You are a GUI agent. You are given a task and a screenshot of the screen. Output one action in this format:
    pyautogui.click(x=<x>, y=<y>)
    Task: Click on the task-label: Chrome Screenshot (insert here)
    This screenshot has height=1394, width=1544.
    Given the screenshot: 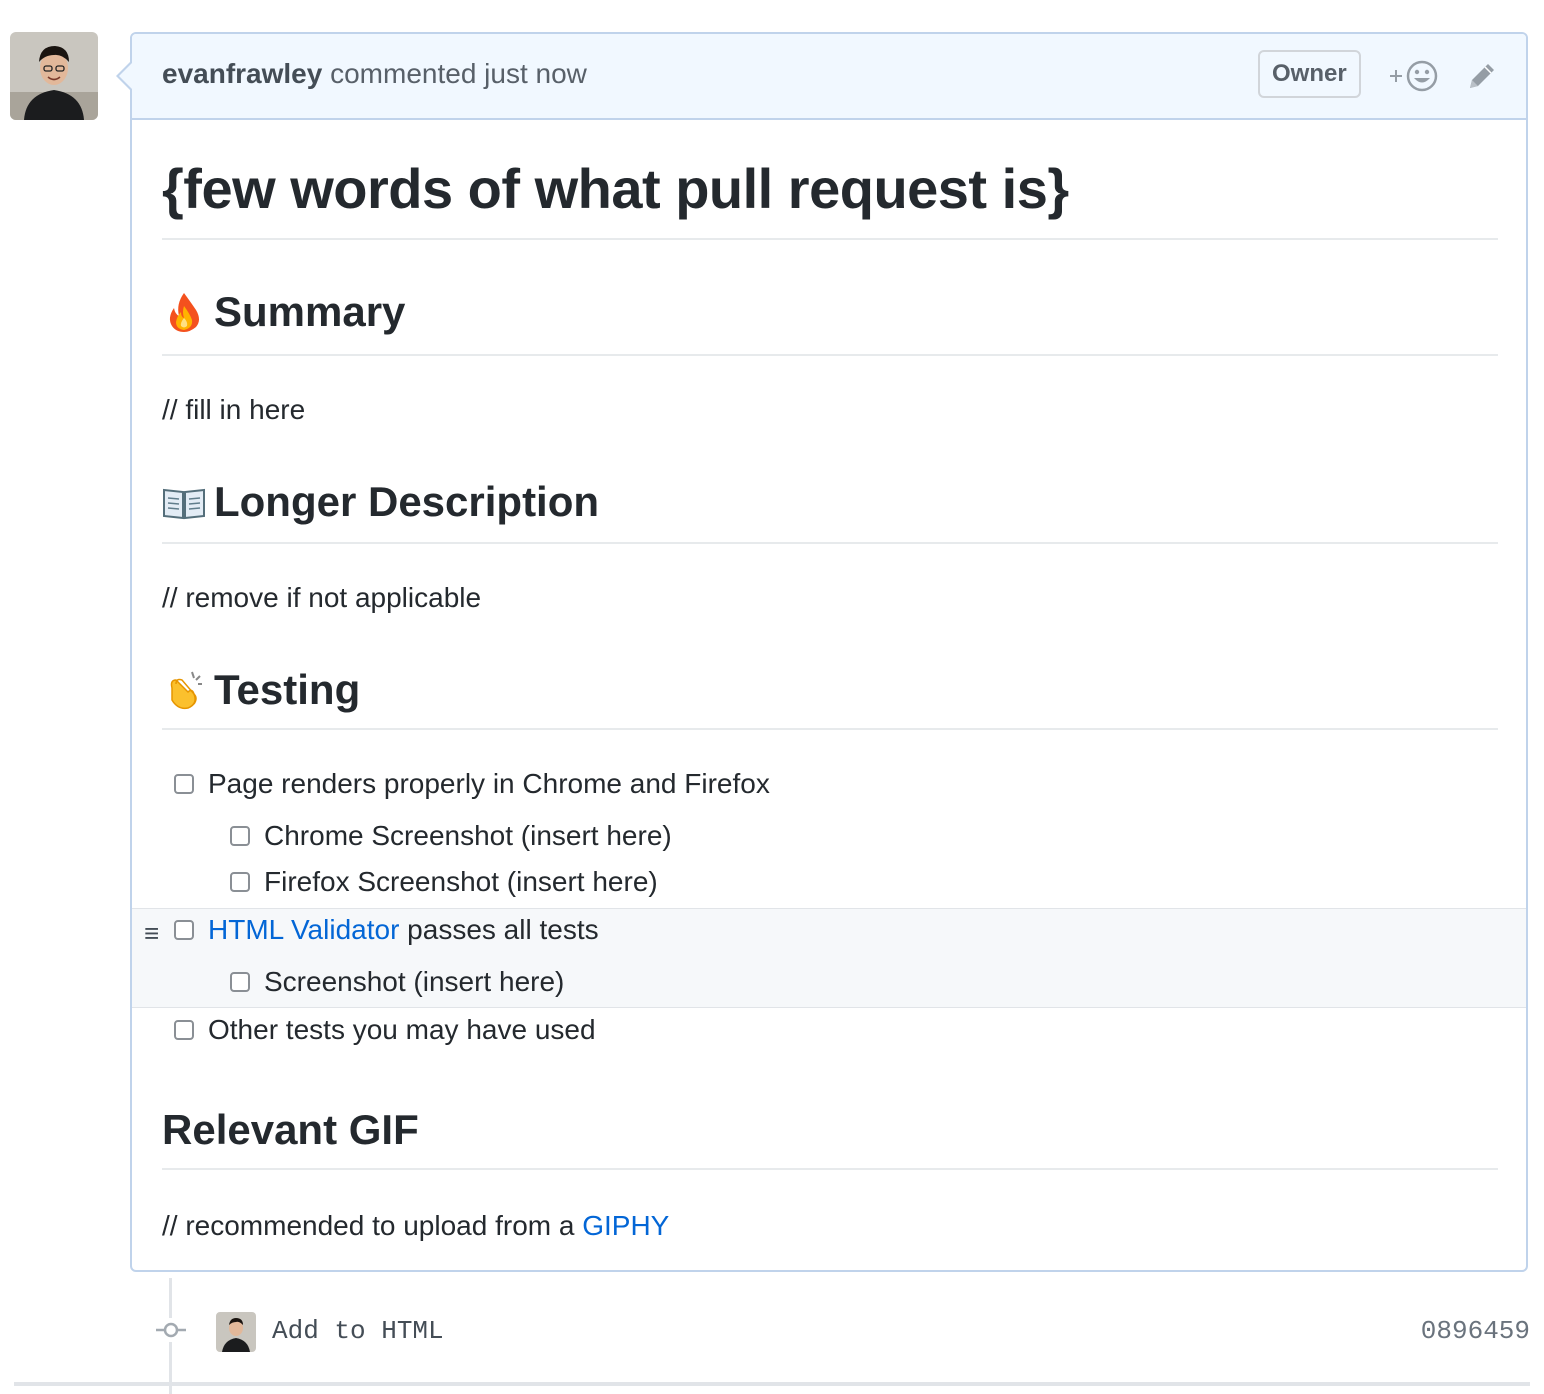 What is the action you would take?
    pyautogui.click(x=468, y=835)
    